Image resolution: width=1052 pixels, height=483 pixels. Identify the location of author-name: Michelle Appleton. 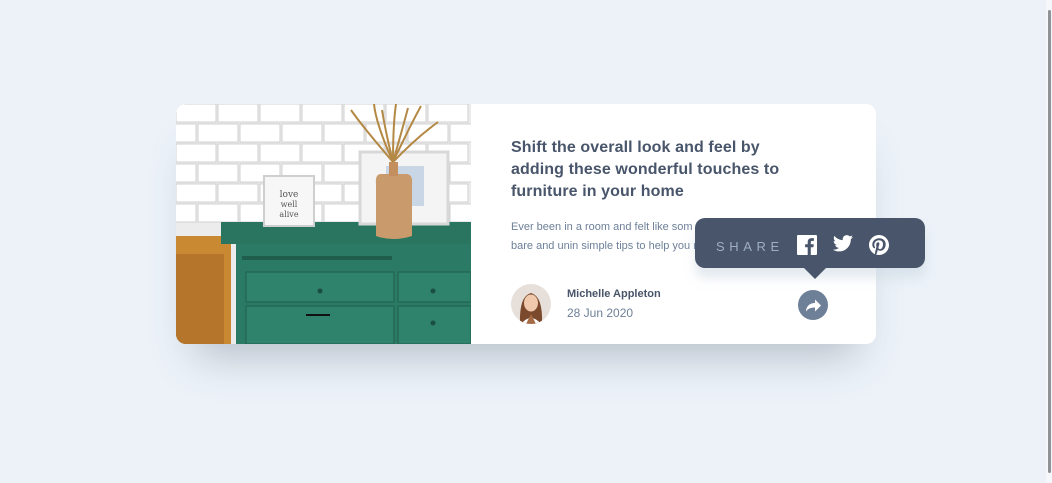
(614, 294).